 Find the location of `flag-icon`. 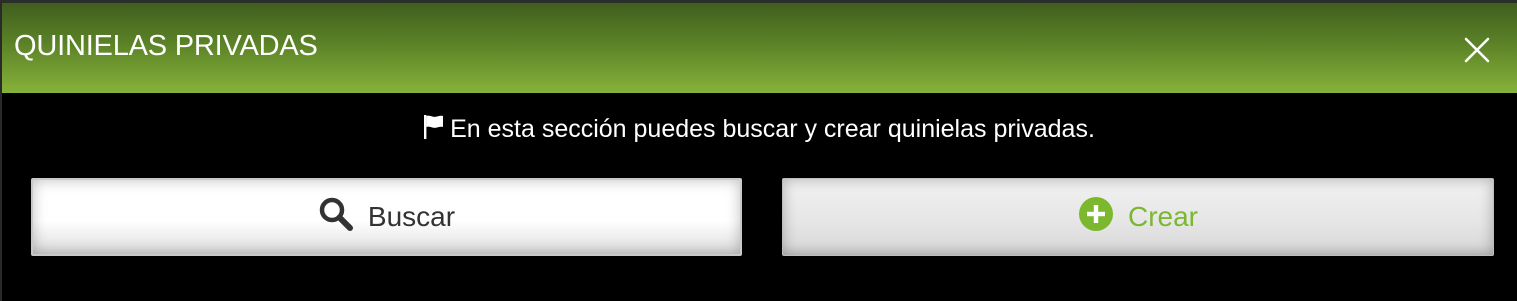

flag-icon is located at coordinates (433, 127).